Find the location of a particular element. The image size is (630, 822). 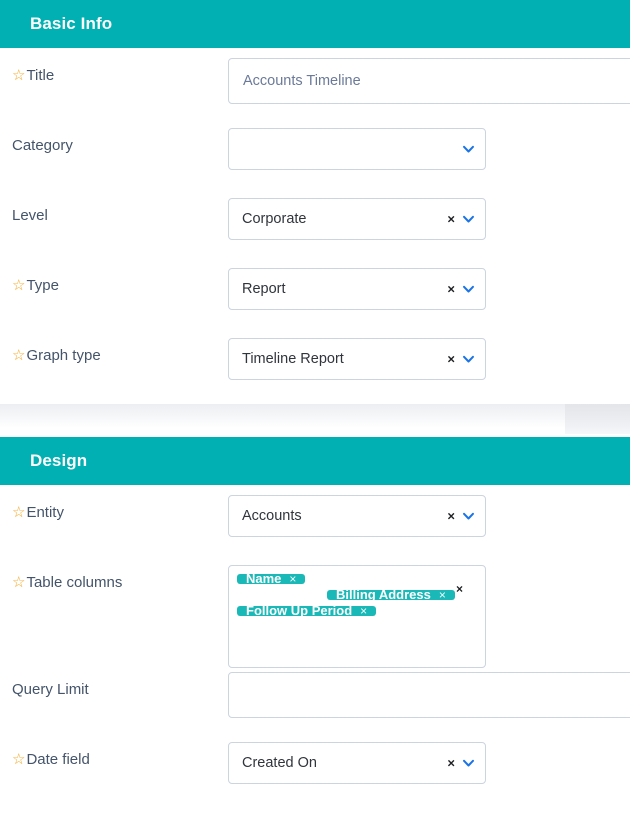

label-table-columns: ☆ Table columns is located at coordinates (114, 577).